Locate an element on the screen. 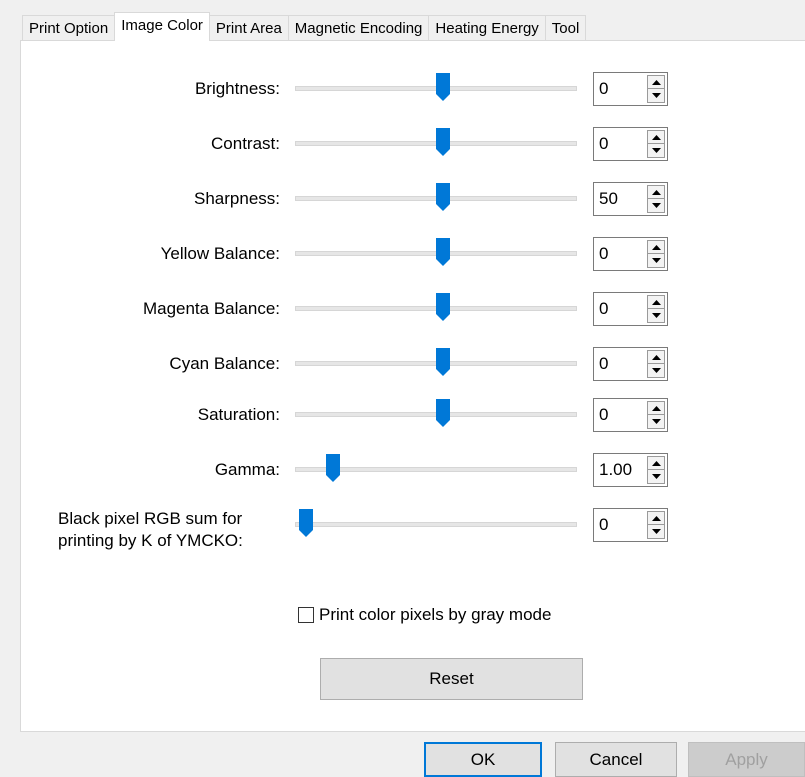 The height and width of the screenshot is (777, 805). reset-button: Reset is located at coordinates (451, 679).